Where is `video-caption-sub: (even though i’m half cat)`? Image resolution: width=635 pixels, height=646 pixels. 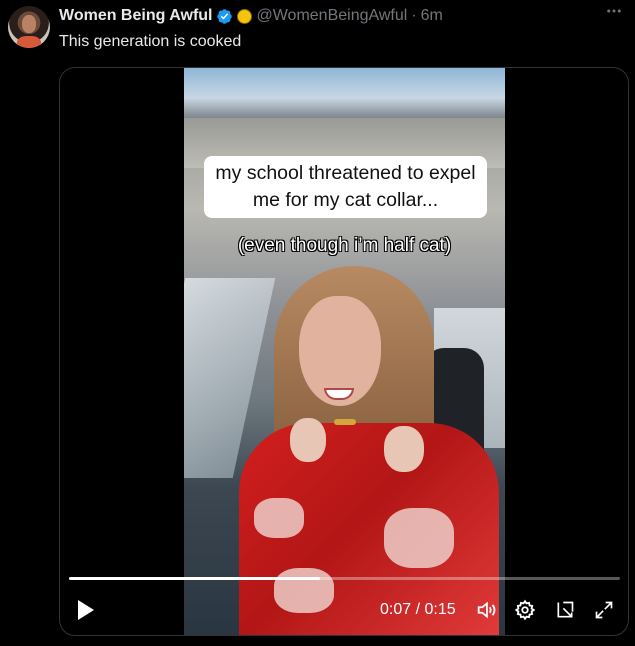
video-caption-sub: (even though i’m half cat) is located at coordinates (344, 245).